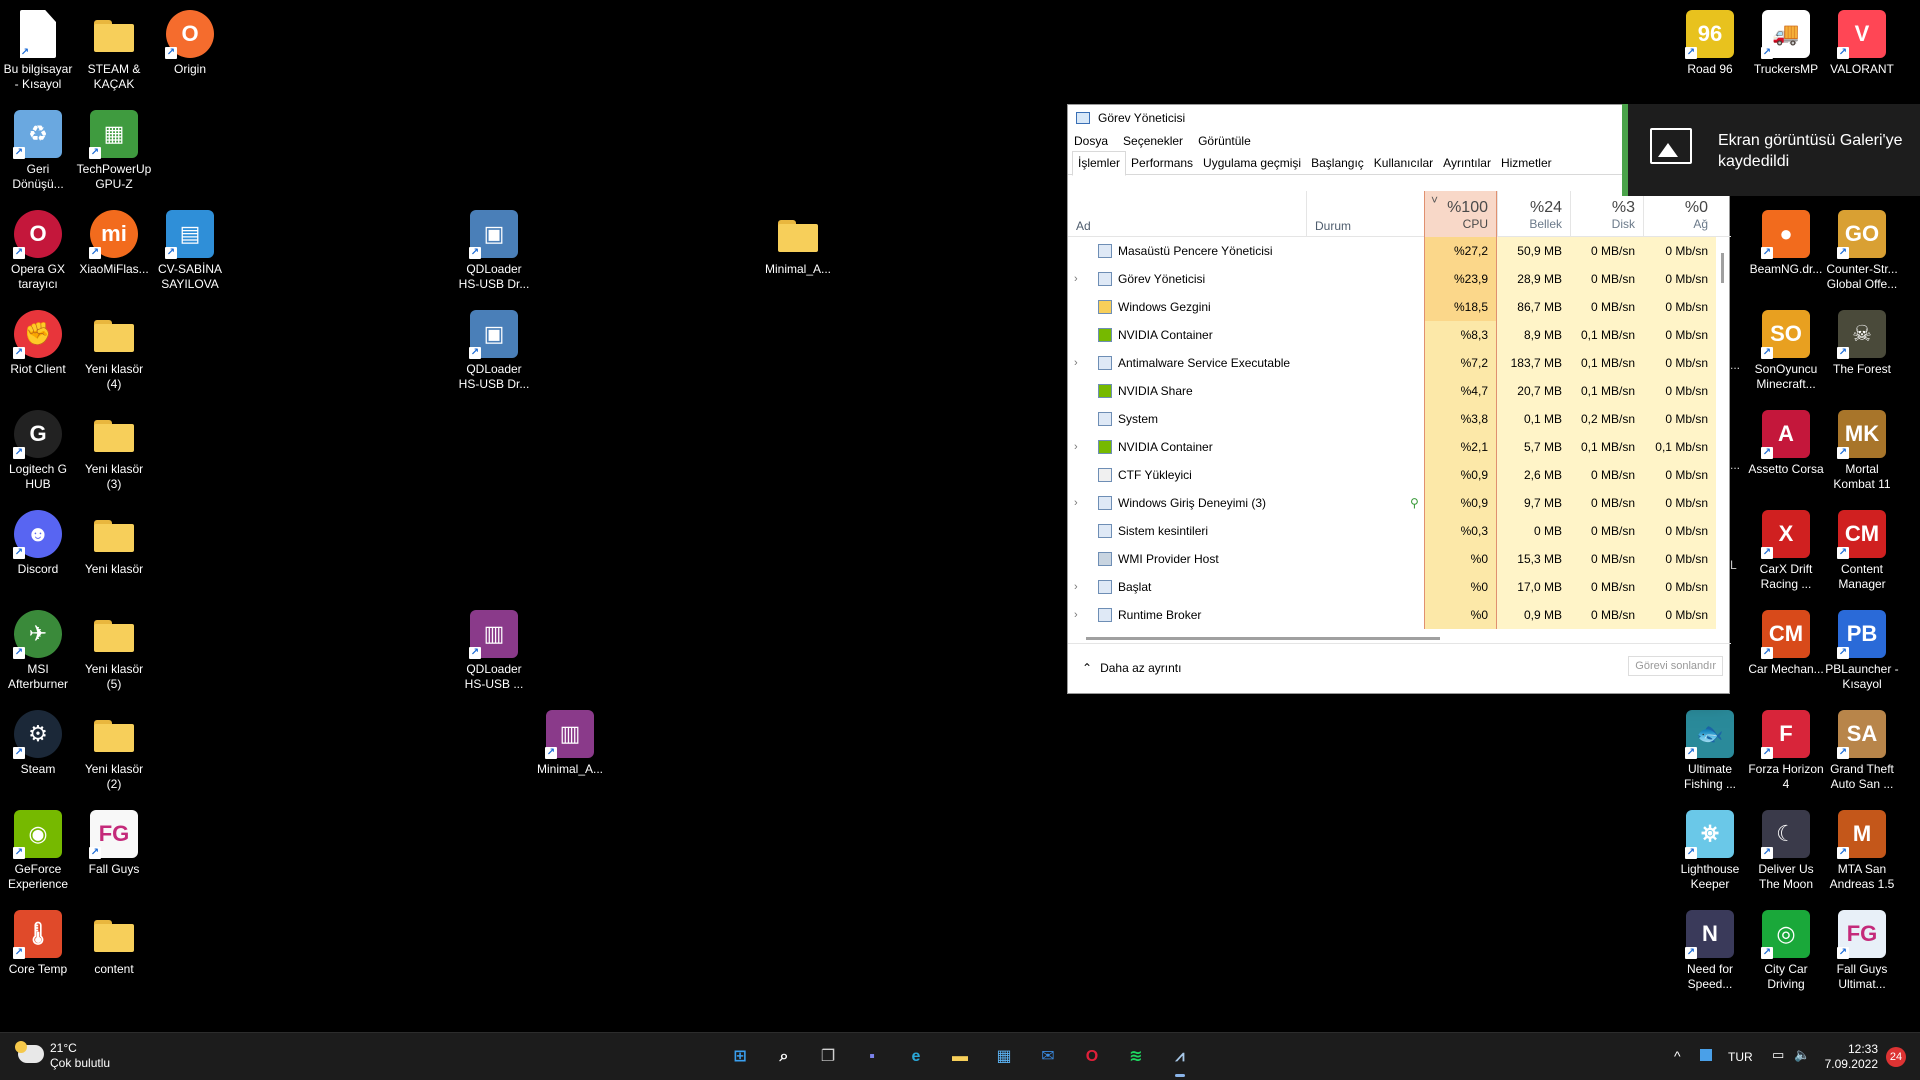  Describe the element at coordinates (114, 449) in the screenshot. I see `desktop-icon: Yeni klasör (3)` at that location.